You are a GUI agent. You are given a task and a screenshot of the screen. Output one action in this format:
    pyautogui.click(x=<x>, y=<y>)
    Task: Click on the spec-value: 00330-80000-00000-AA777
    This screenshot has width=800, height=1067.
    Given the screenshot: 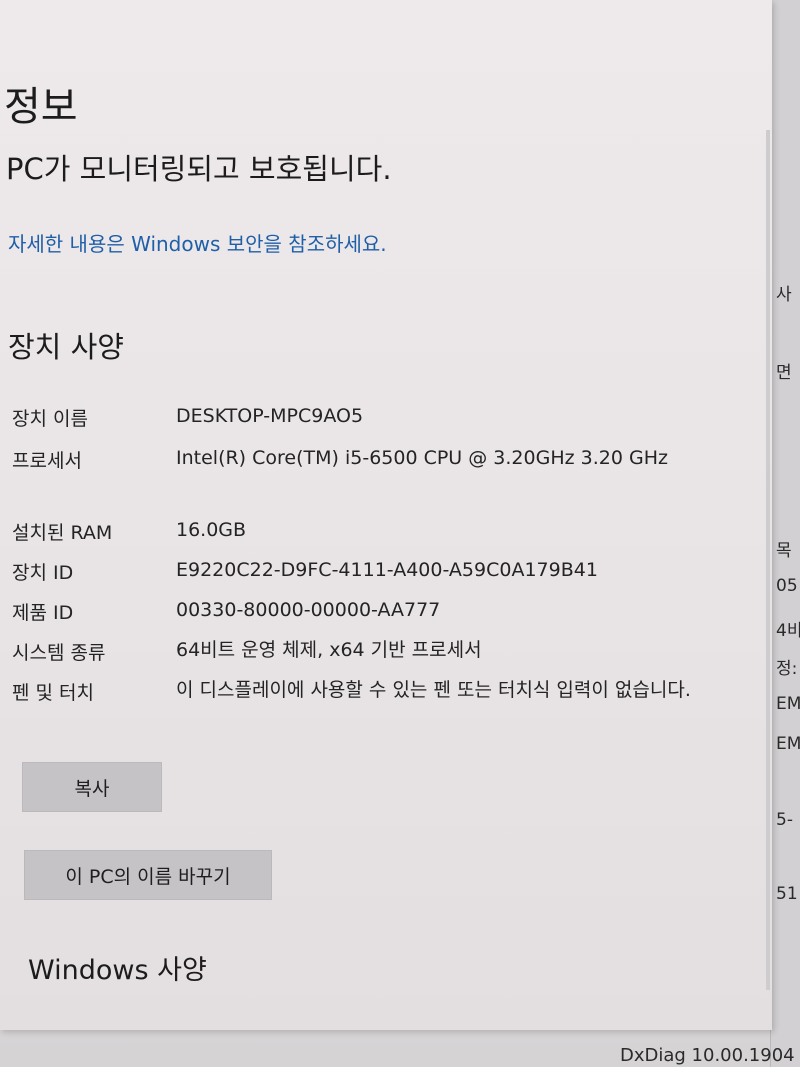 What is the action you would take?
    pyautogui.click(x=308, y=610)
    